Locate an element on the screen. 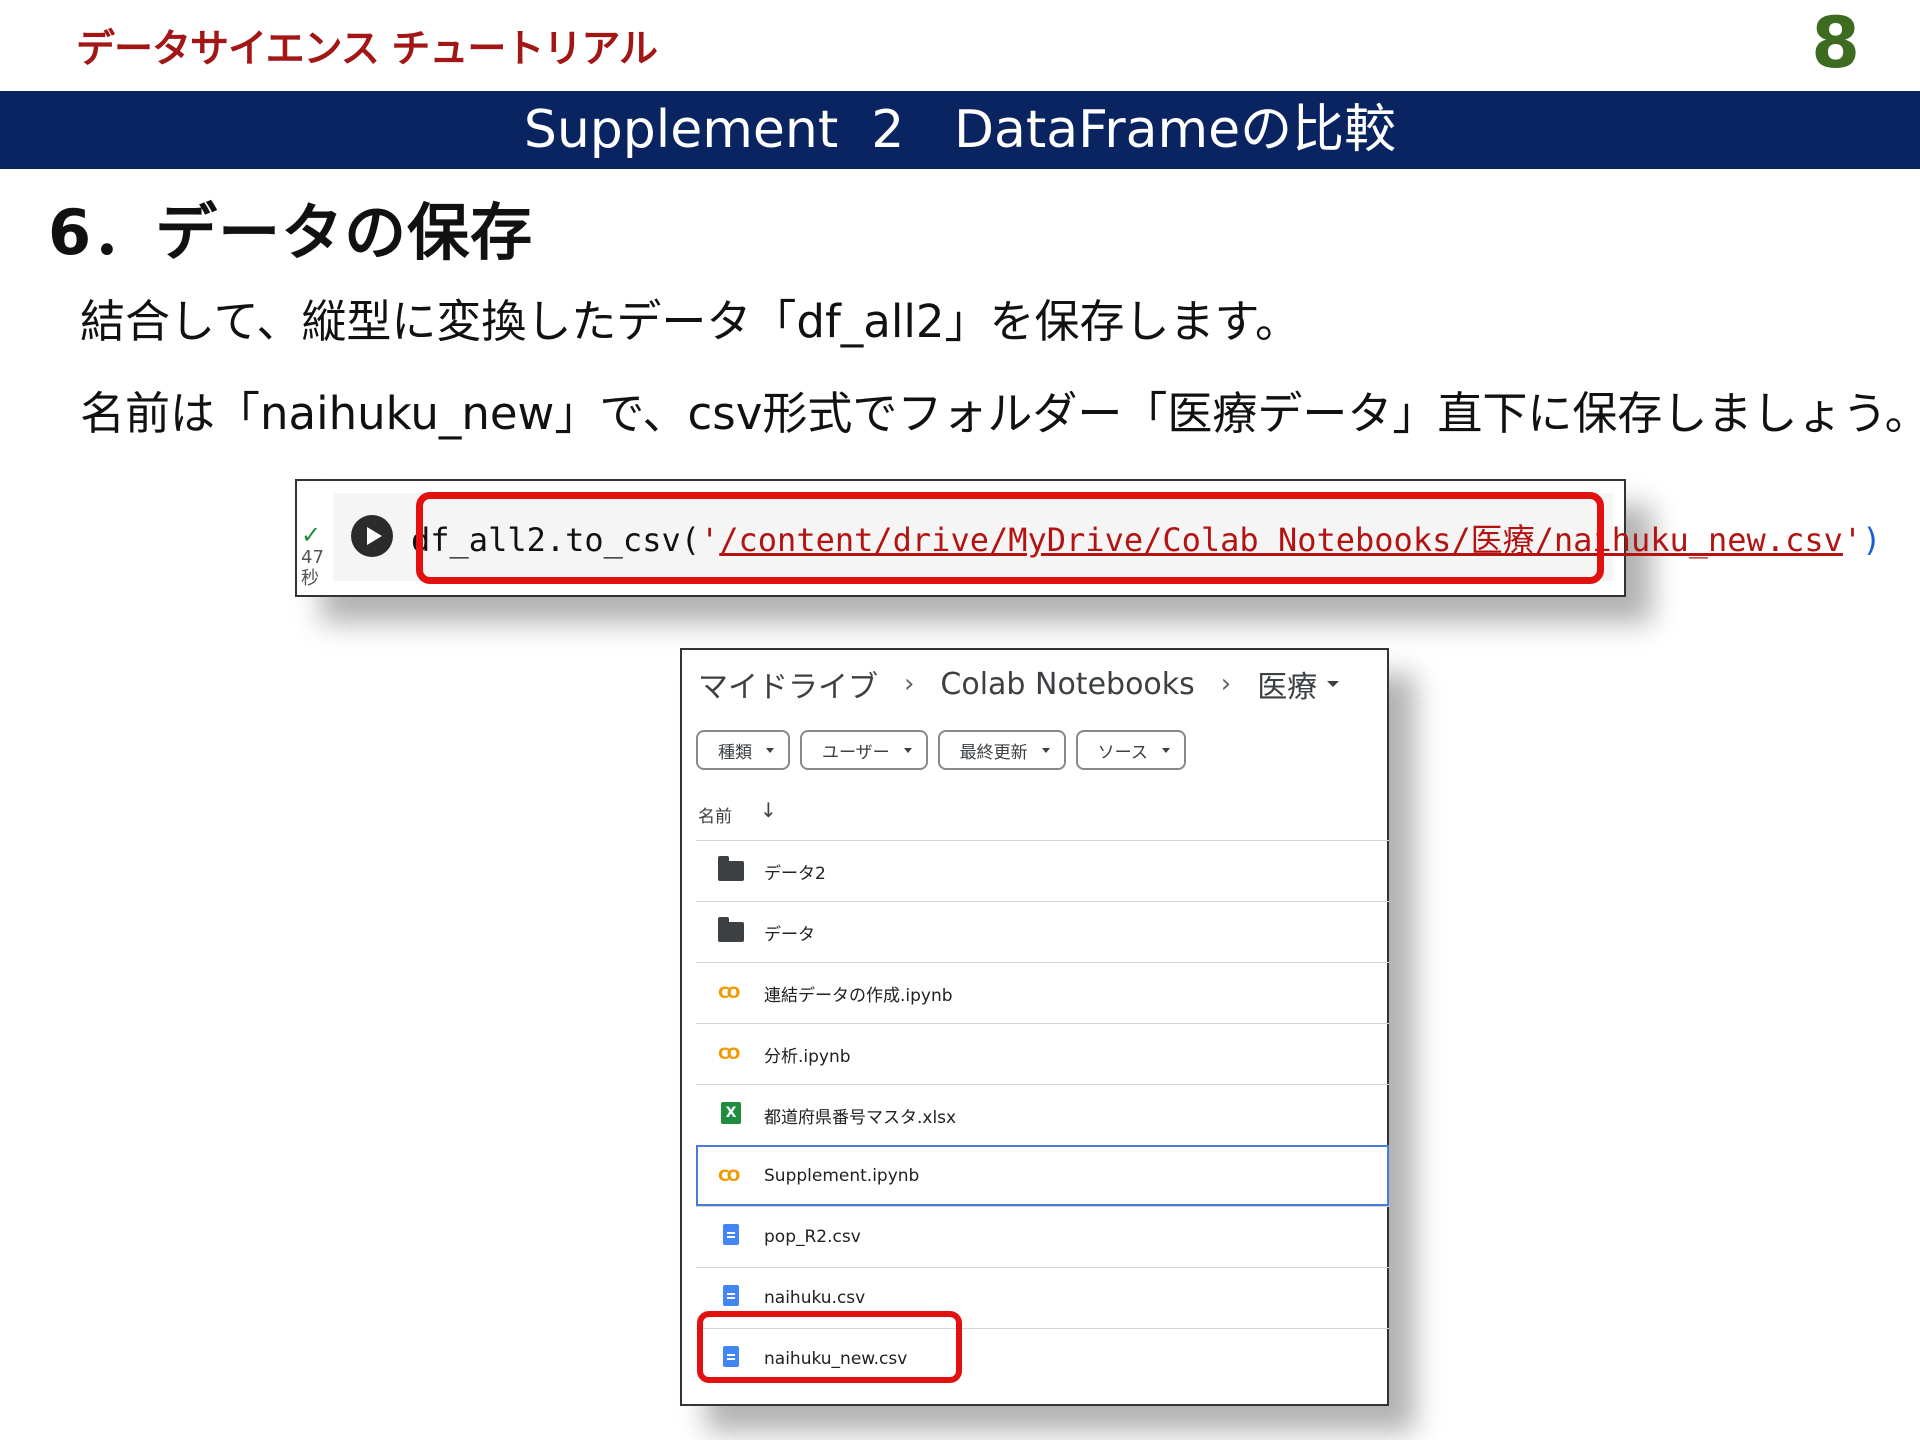  dropdown-caret-icon is located at coordinates (1333, 684).